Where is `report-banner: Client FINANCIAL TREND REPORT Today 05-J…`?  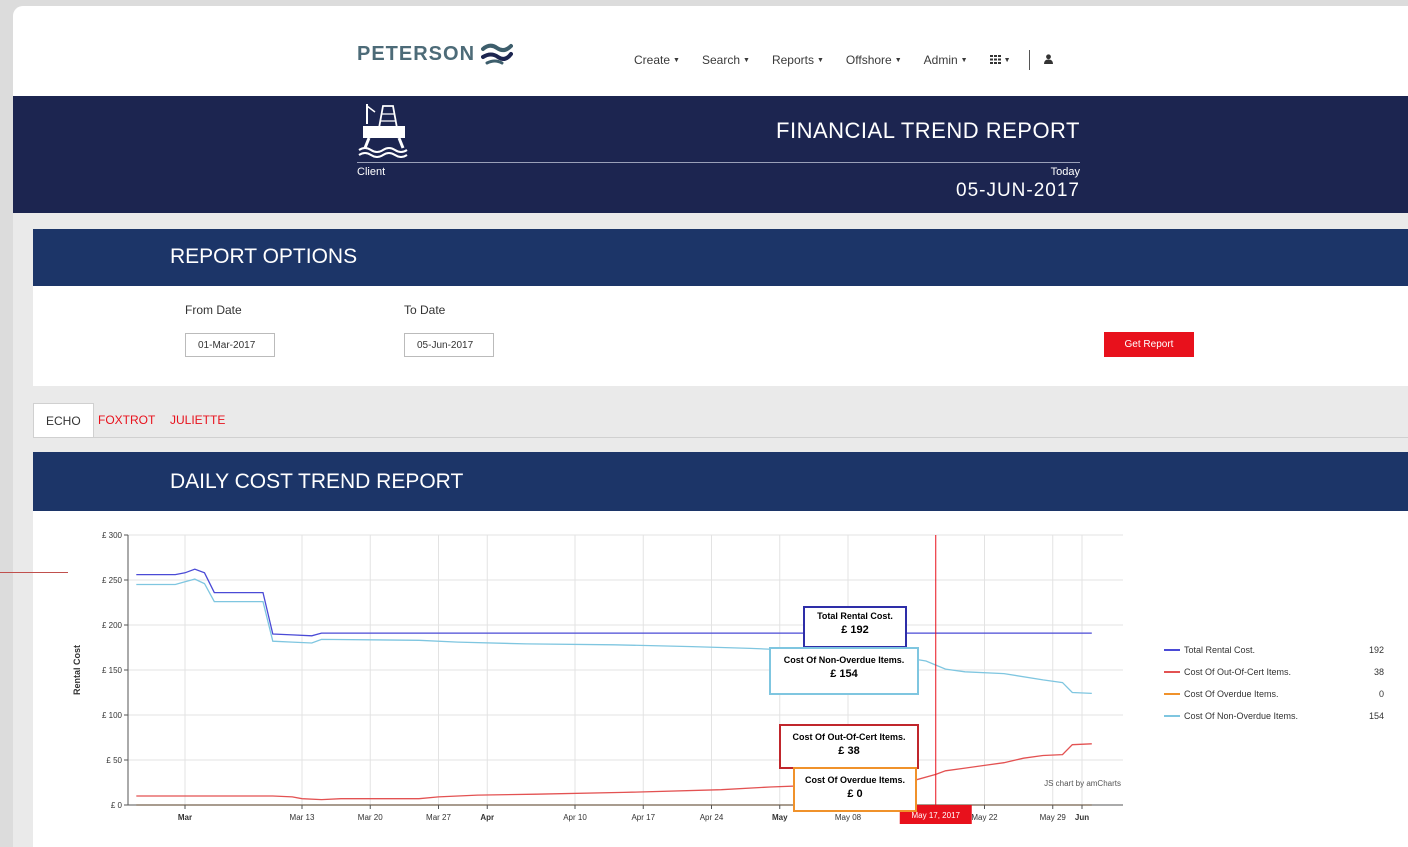 report-banner: Client FINANCIAL TREND REPORT Today 05-J… is located at coordinates (710, 154).